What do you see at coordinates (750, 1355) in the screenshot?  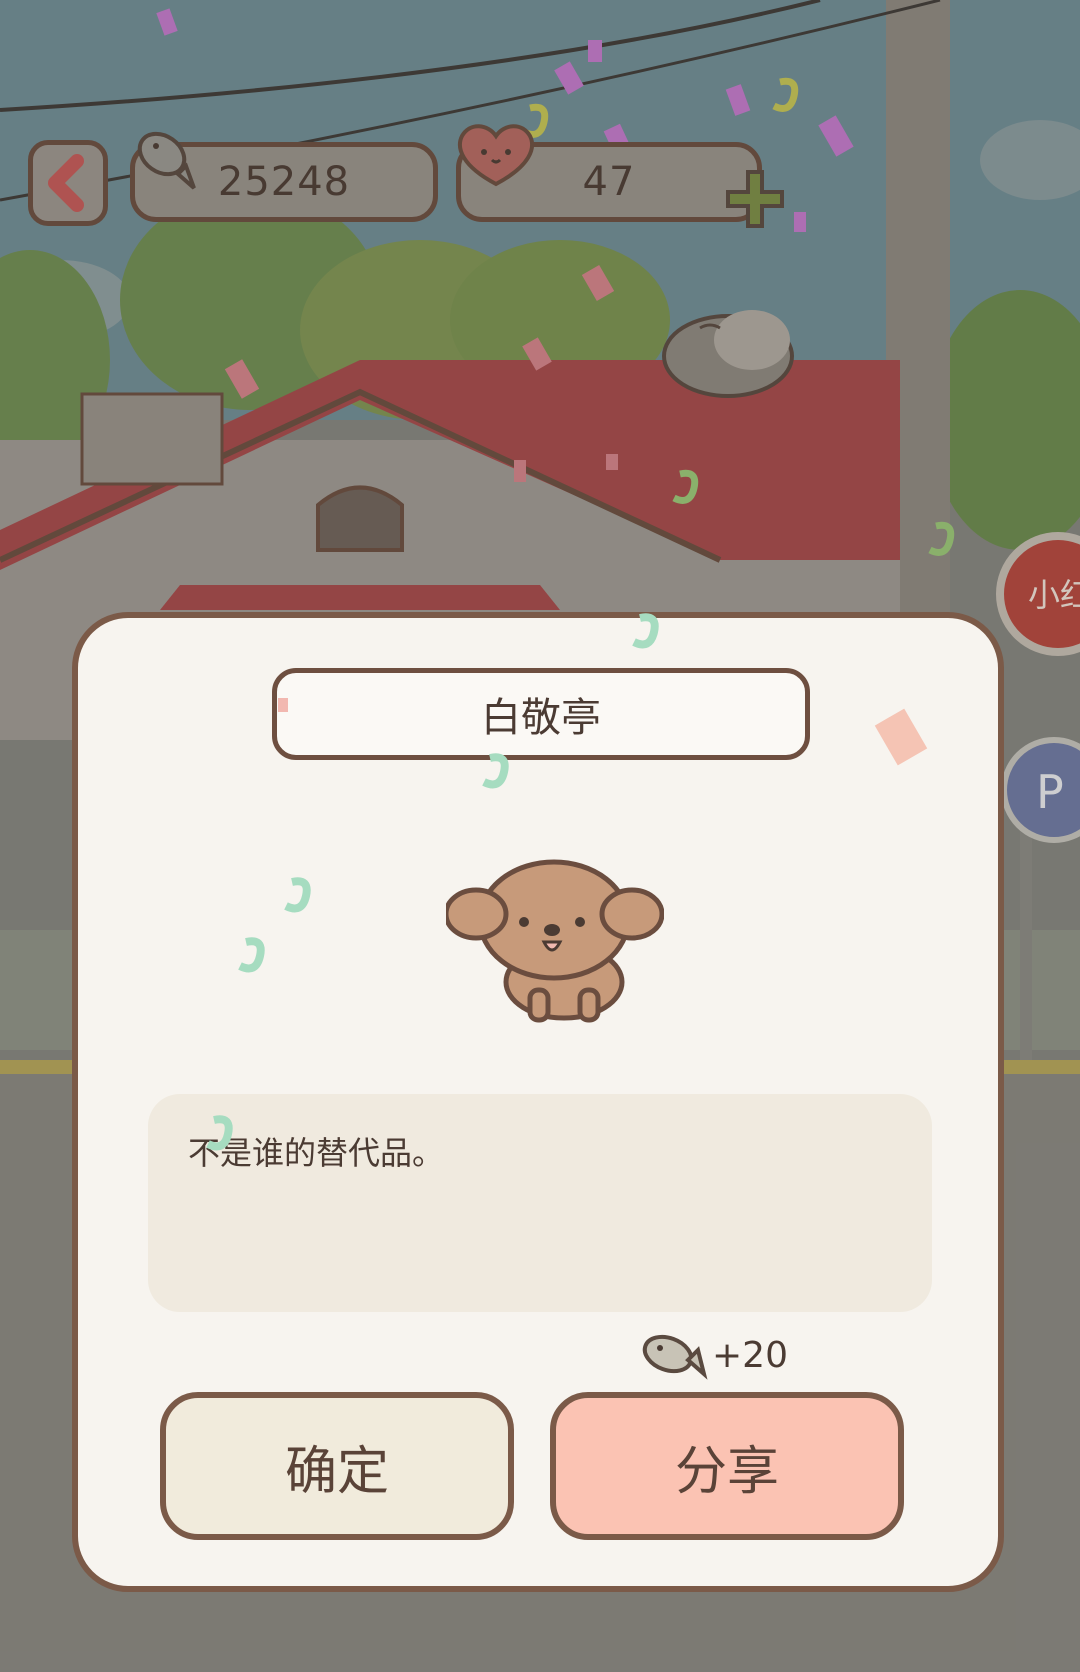 I see `reward-amount: +20` at bounding box center [750, 1355].